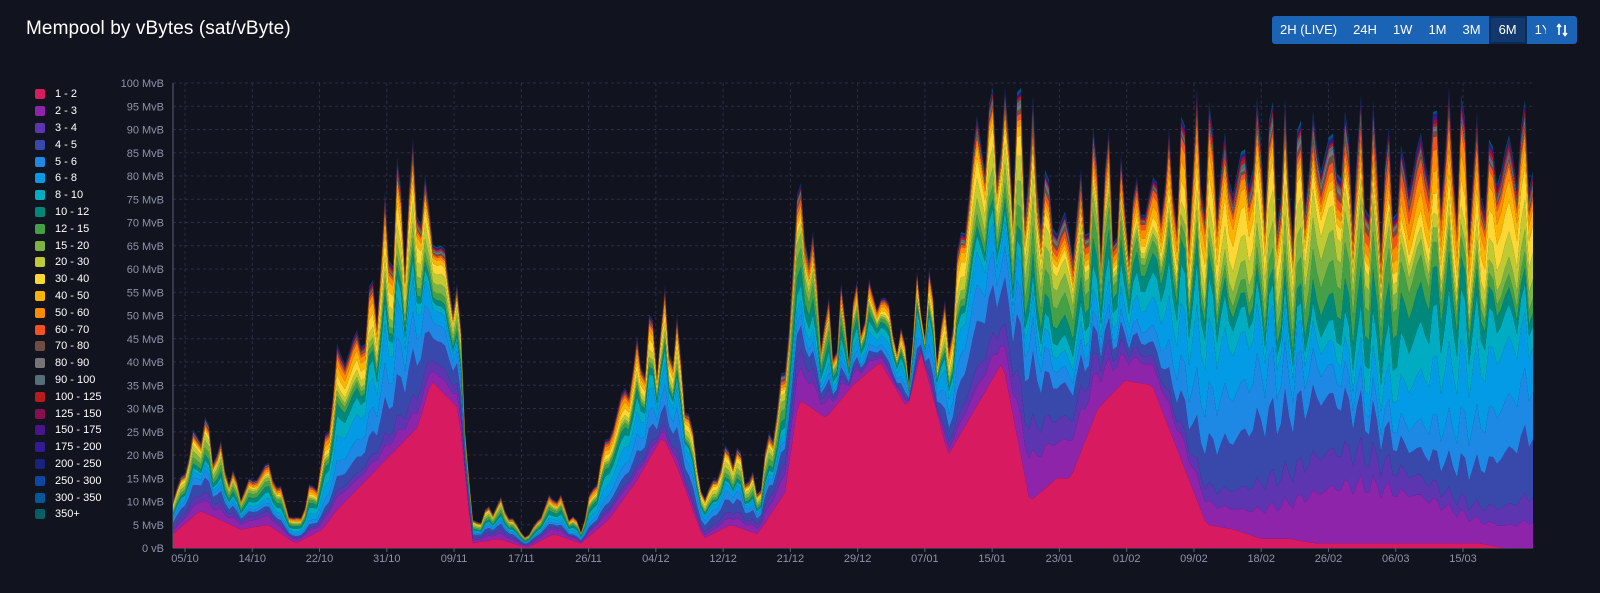  What do you see at coordinates (387, 559) in the screenshot?
I see `x-tick-label: 31/10` at bounding box center [387, 559].